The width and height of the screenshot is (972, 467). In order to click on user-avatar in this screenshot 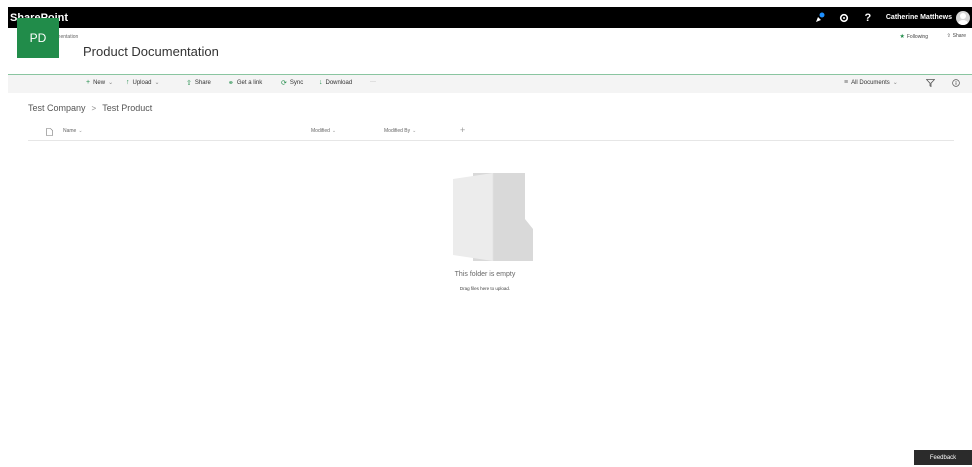, I will do `click(963, 17)`.